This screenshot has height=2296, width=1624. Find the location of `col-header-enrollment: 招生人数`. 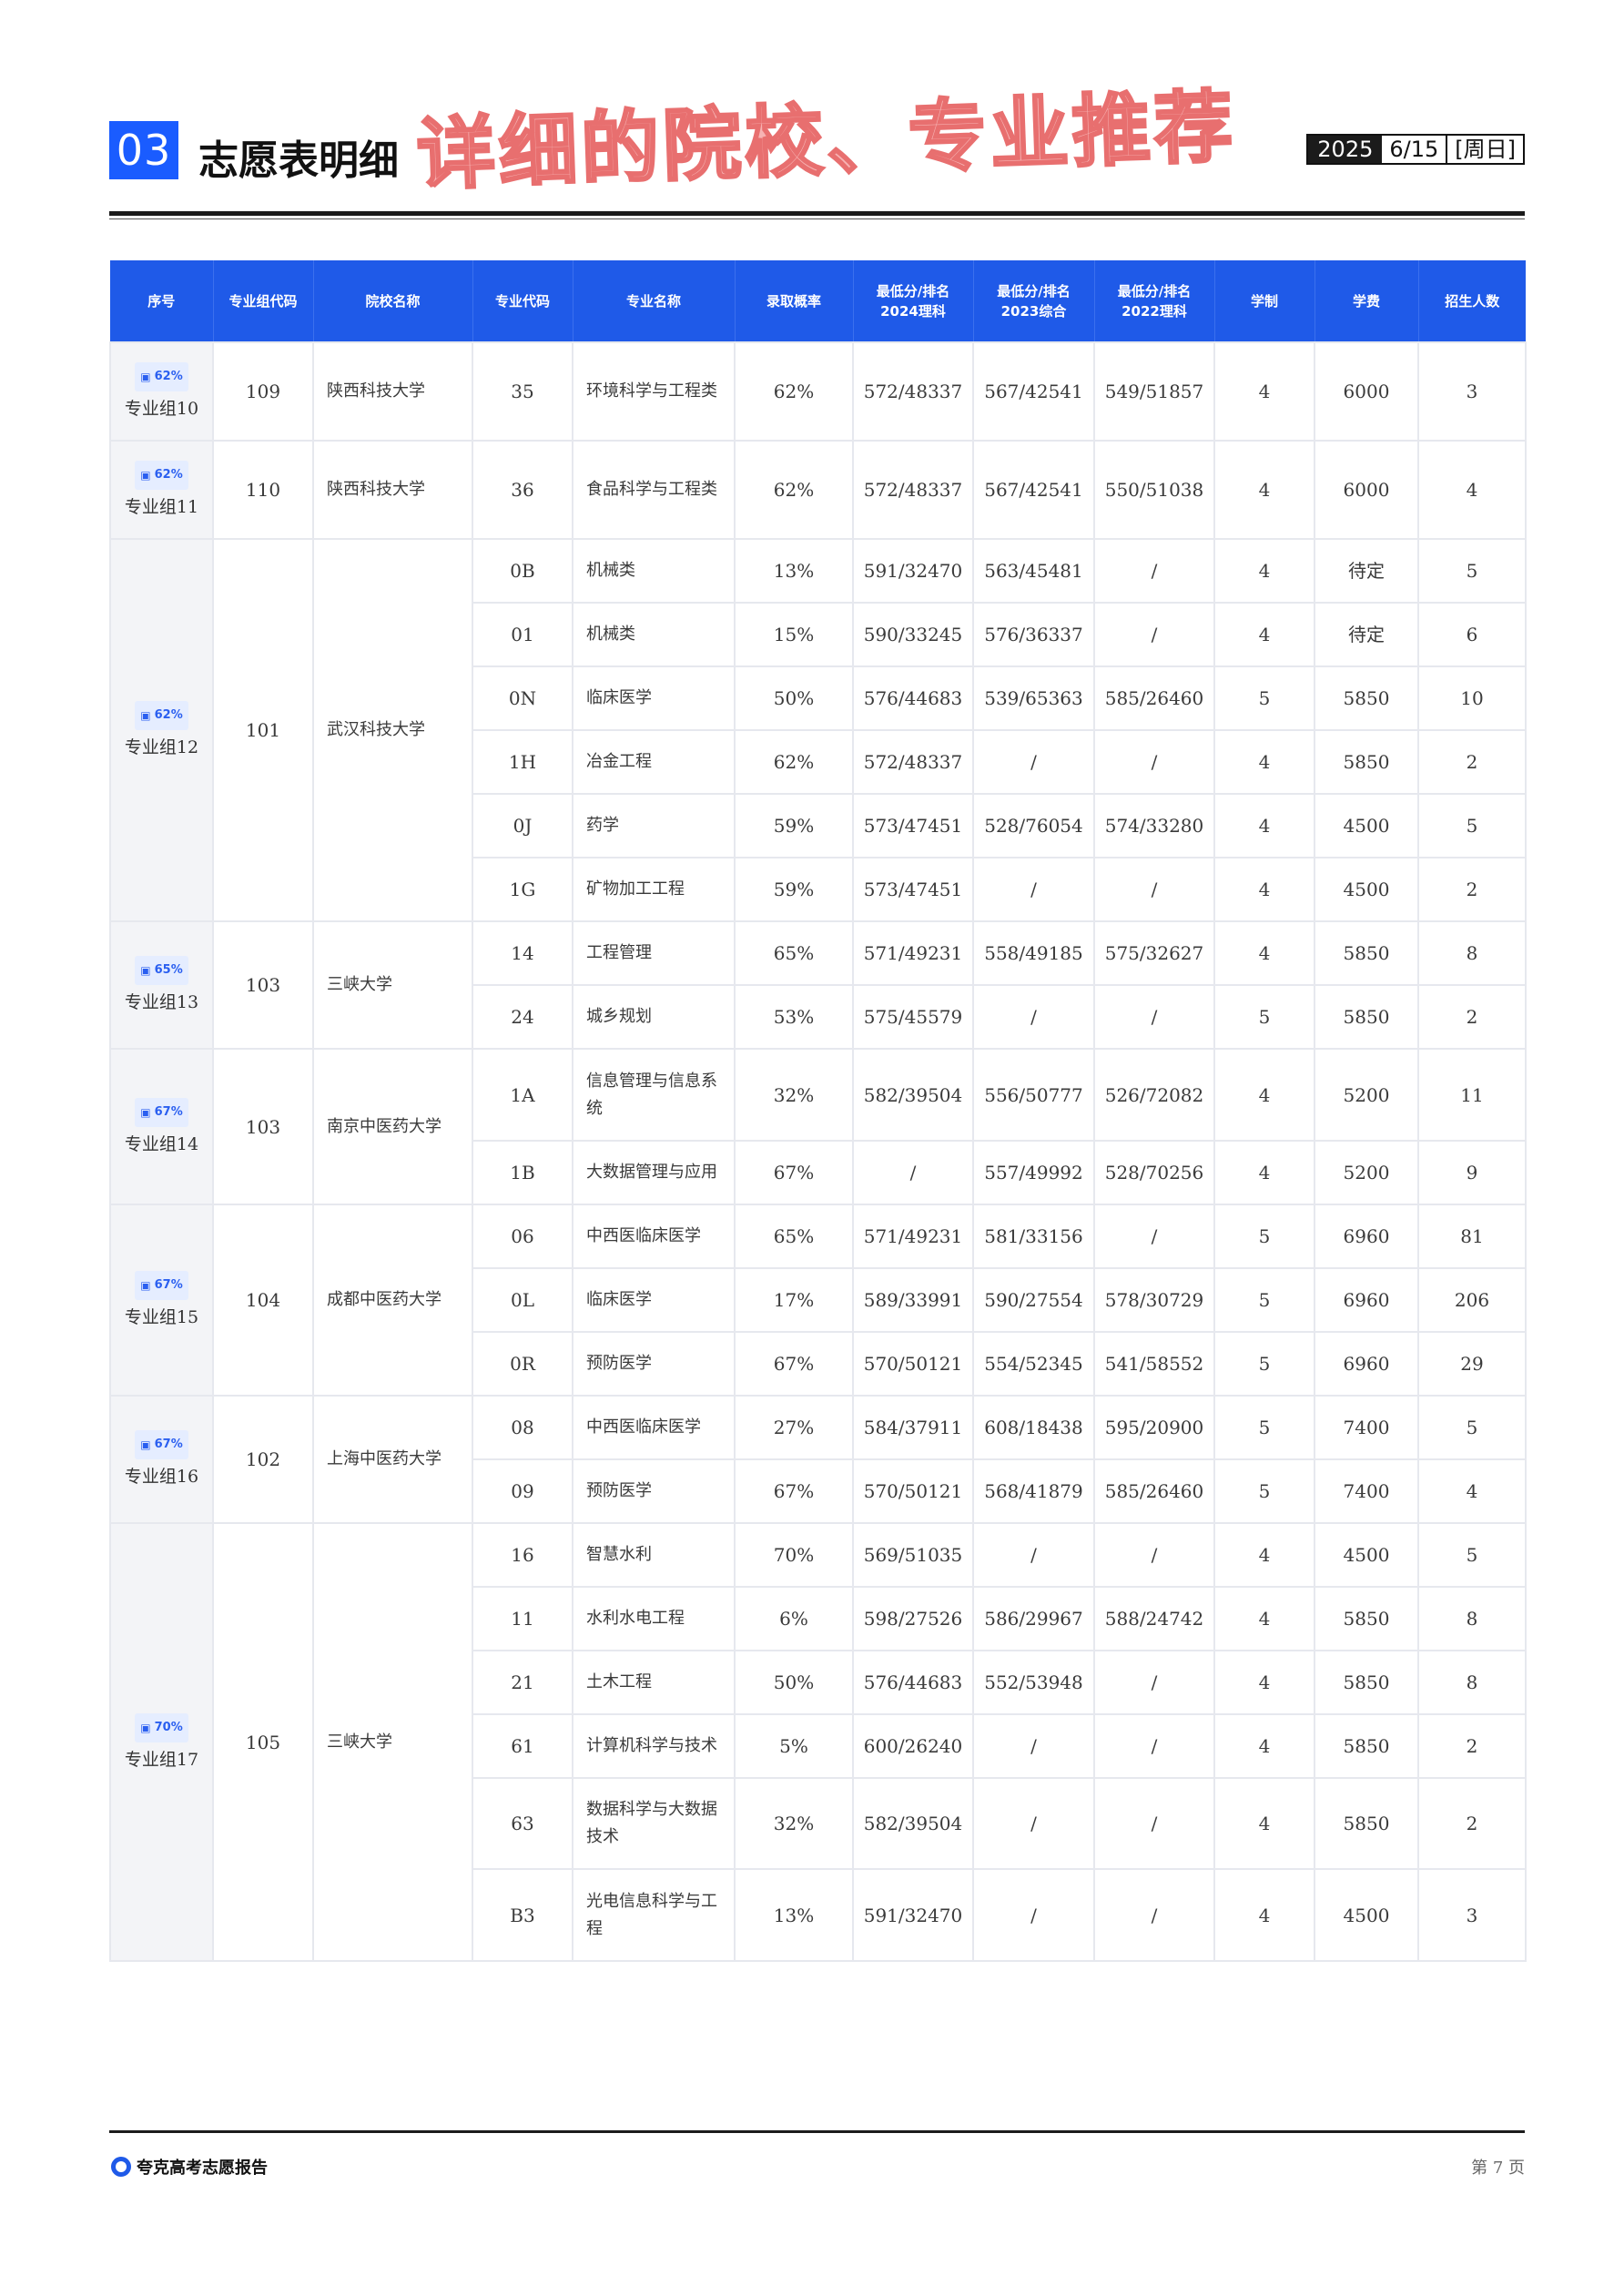

col-header-enrollment: 招生人数 is located at coordinates (1472, 301).